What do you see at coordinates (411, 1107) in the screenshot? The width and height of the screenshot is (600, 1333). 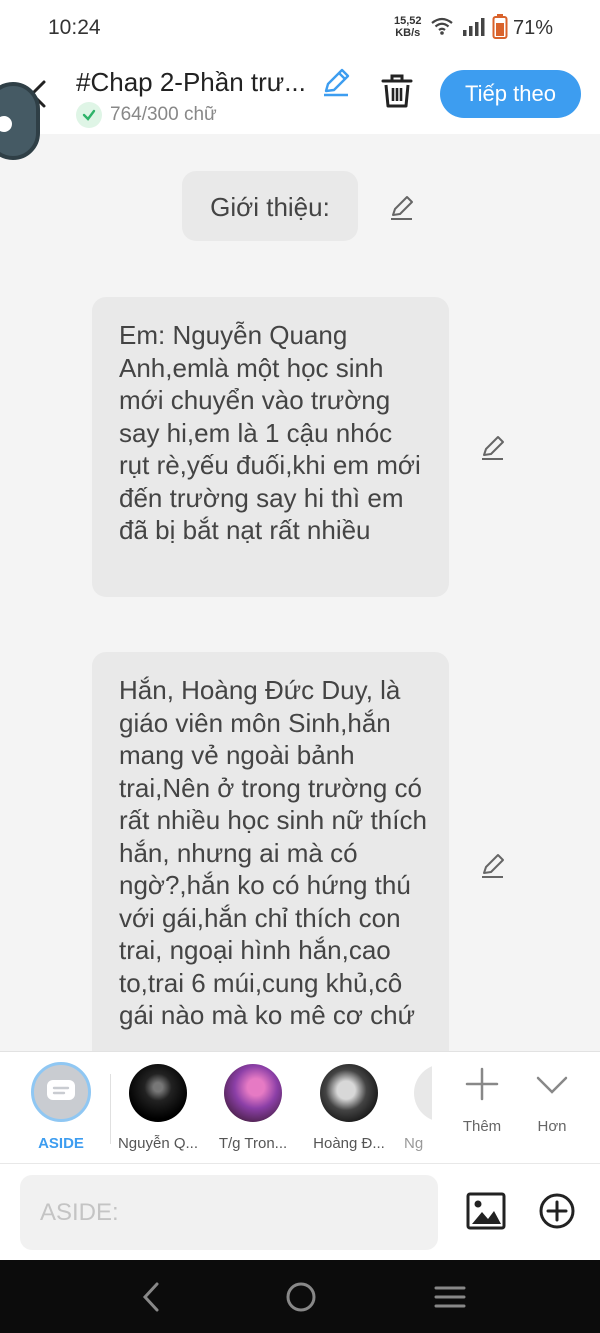 I see `character-item: Ng` at bounding box center [411, 1107].